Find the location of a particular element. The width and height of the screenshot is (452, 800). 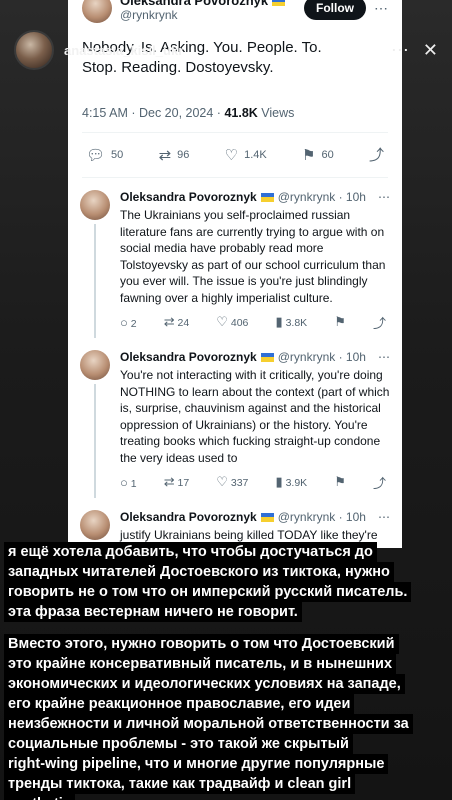

story-header: anastasia_kisil_ukr ⋯ ✕ is located at coordinates (226, 50).